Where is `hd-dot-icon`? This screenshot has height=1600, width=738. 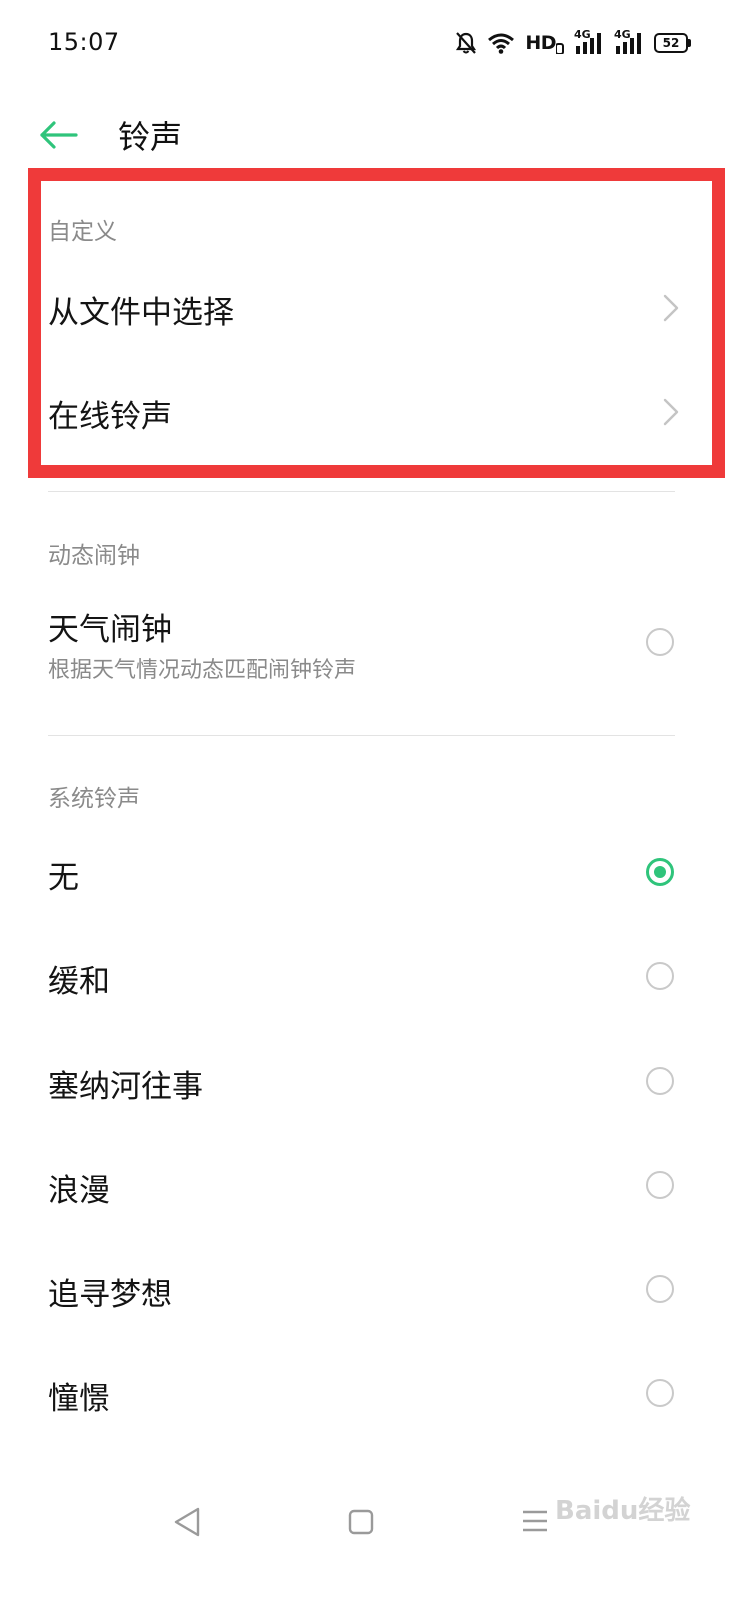 hd-dot-icon is located at coordinates (560, 48).